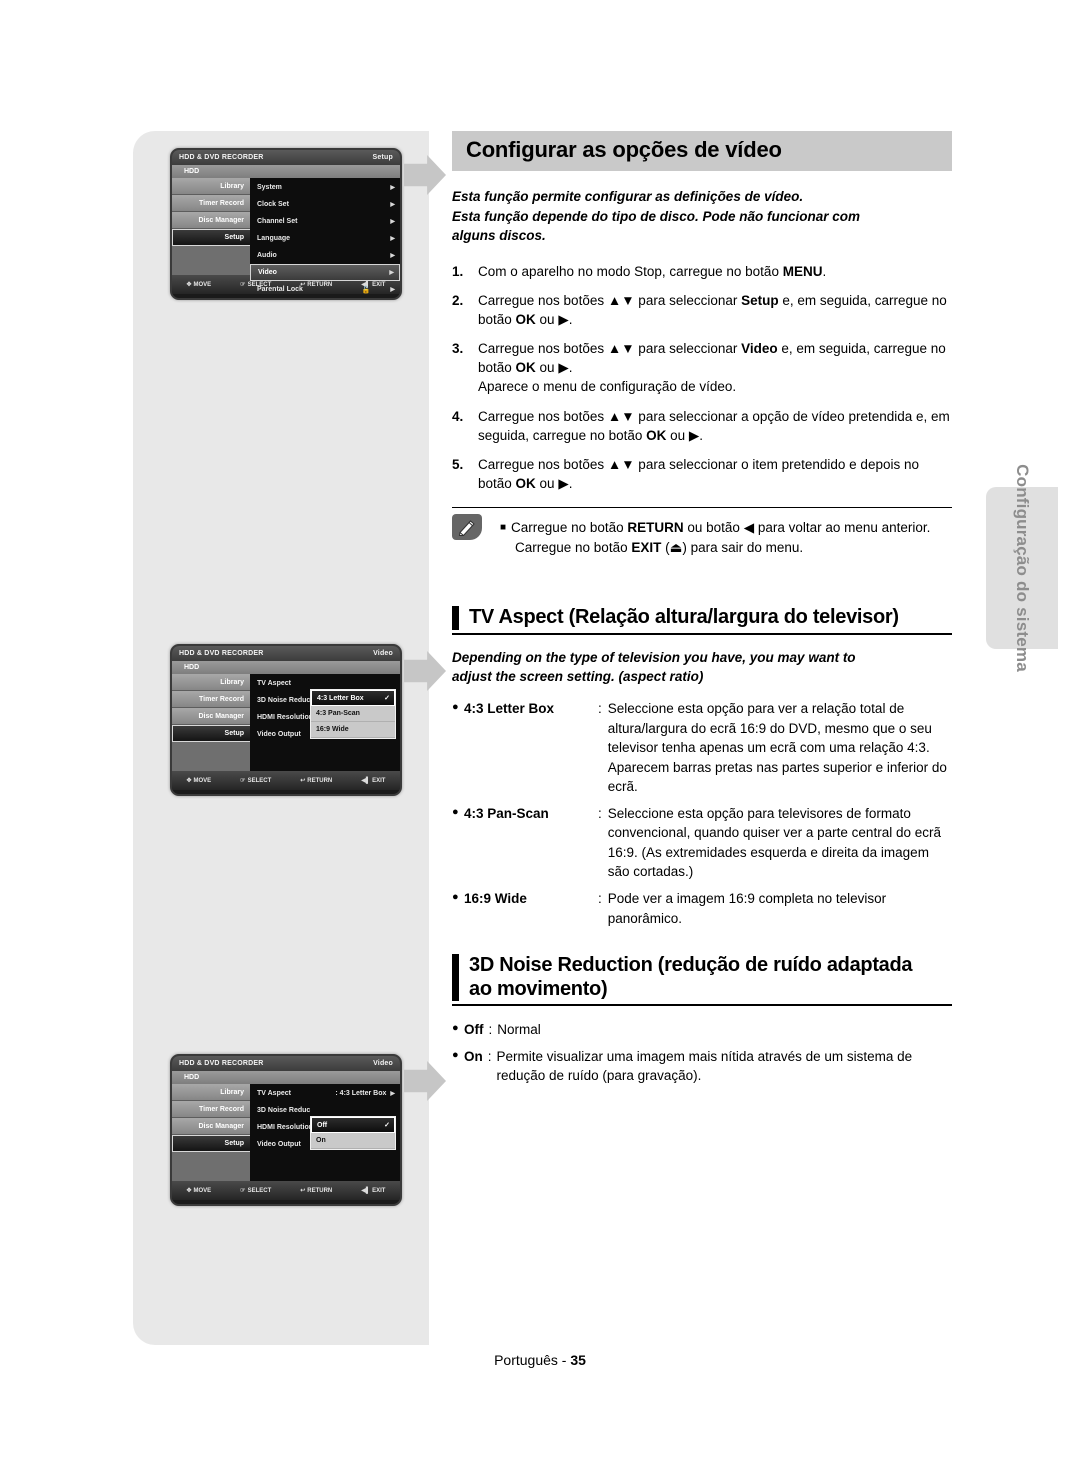 This screenshot has width=1080, height=1481. Describe the element at coordinates (286, 1077) in the screenshot. I see `osd-source-label: HDD` at that location.